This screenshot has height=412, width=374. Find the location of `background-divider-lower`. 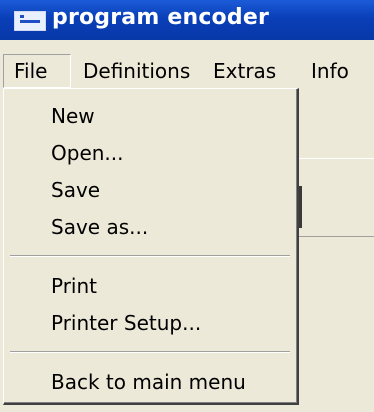

background-divider-lower is located at coordinates (332, 236).